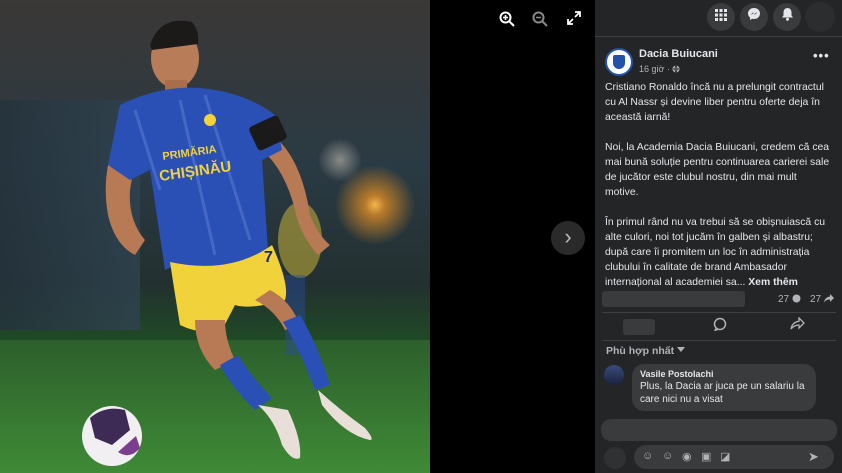  I want to click on comment-sort-dropdown: Phù hợp nhất, so click(646, 351).